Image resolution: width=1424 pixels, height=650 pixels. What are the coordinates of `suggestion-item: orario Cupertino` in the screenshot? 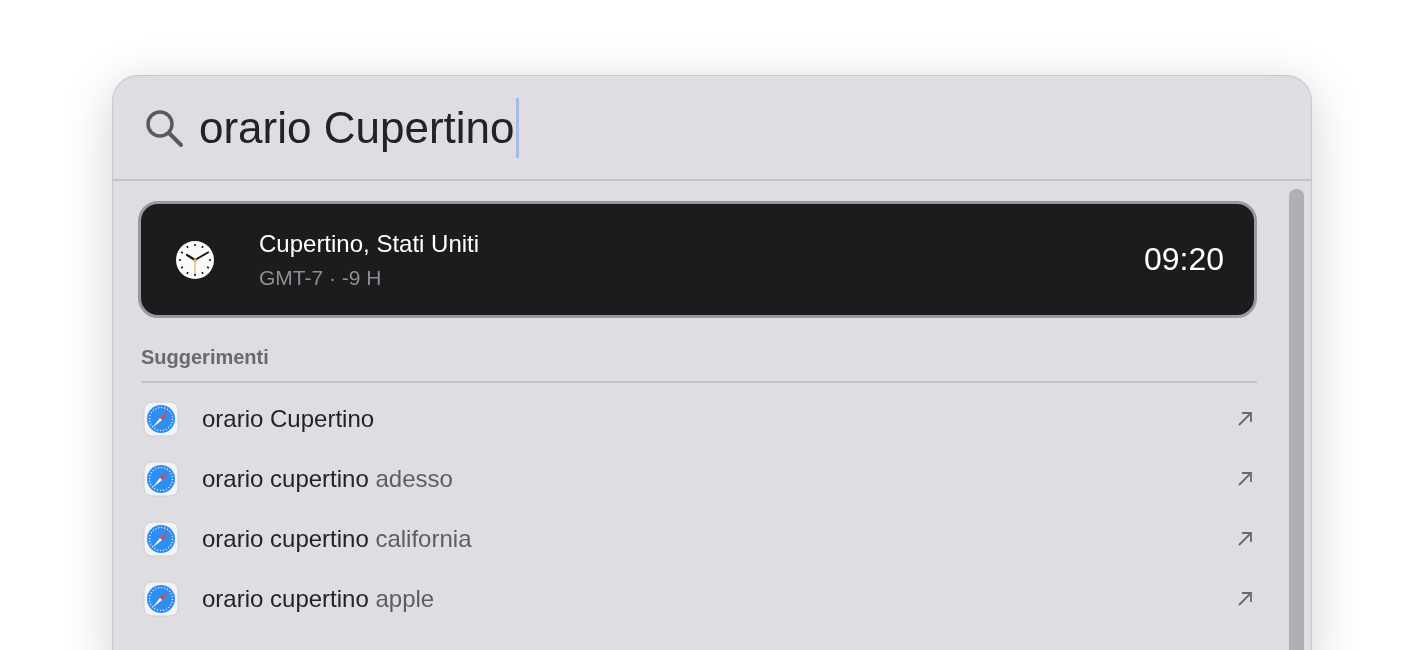 It's located at (697, 419).